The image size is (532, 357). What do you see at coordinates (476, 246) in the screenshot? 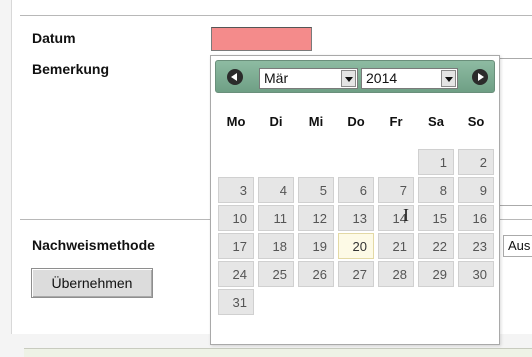
I see `day-cell: 23` at bounding box center [476, 246].